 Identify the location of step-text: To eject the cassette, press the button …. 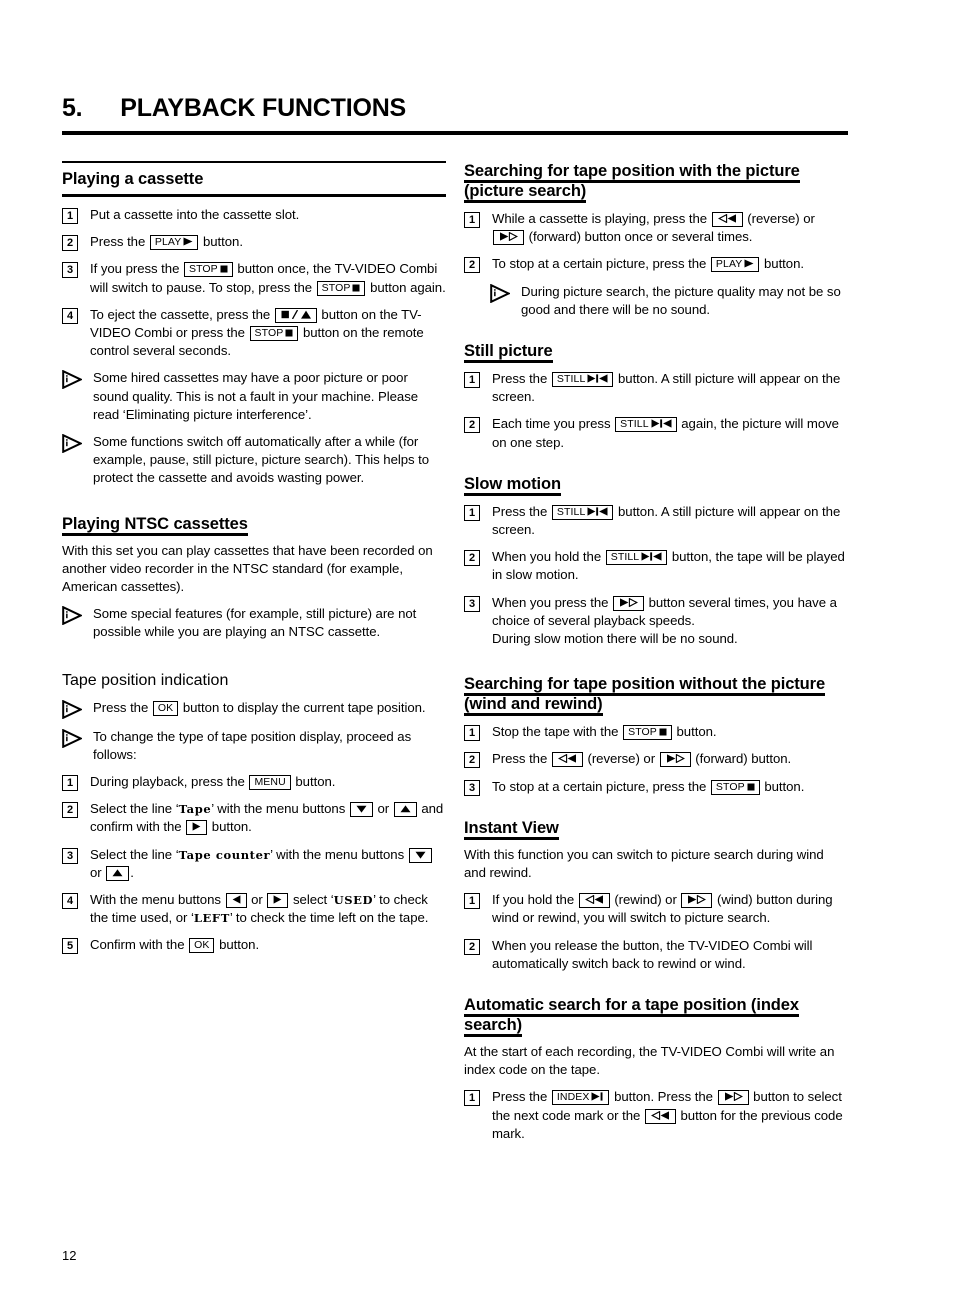
(257, 332).